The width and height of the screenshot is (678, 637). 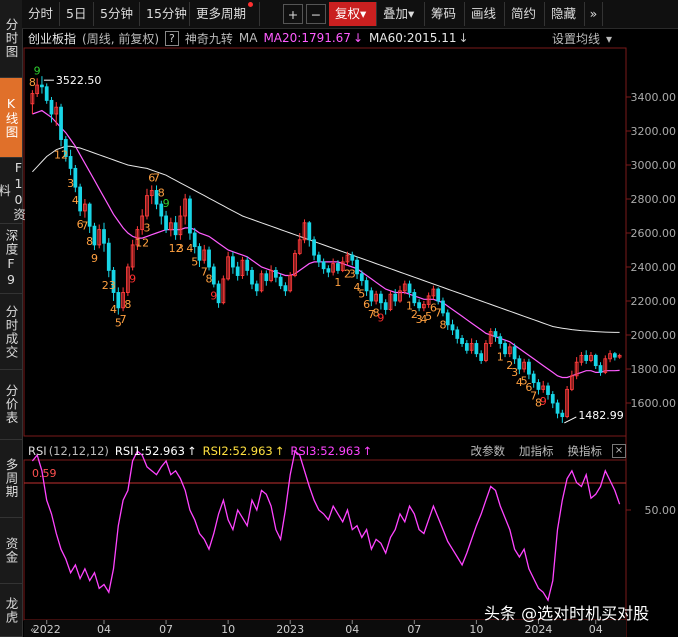 I want to click on rsi-labels: 0.59 50.00, so click(x=354, y=492).